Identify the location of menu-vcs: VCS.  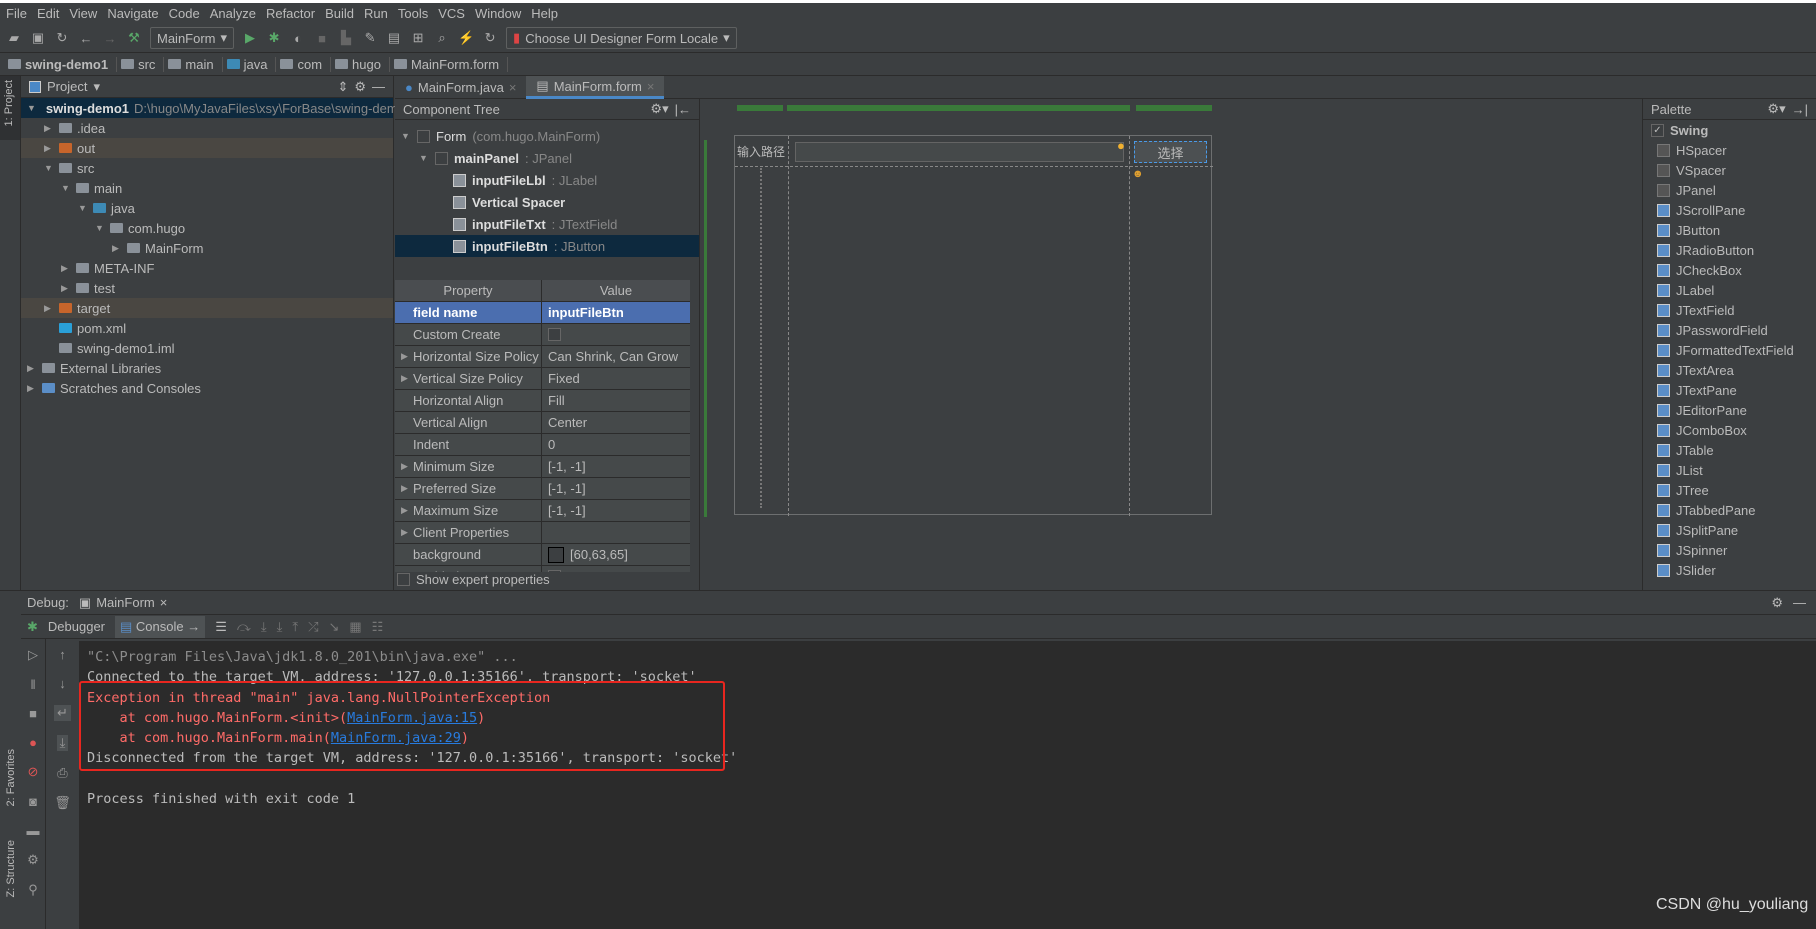
(451, 13).